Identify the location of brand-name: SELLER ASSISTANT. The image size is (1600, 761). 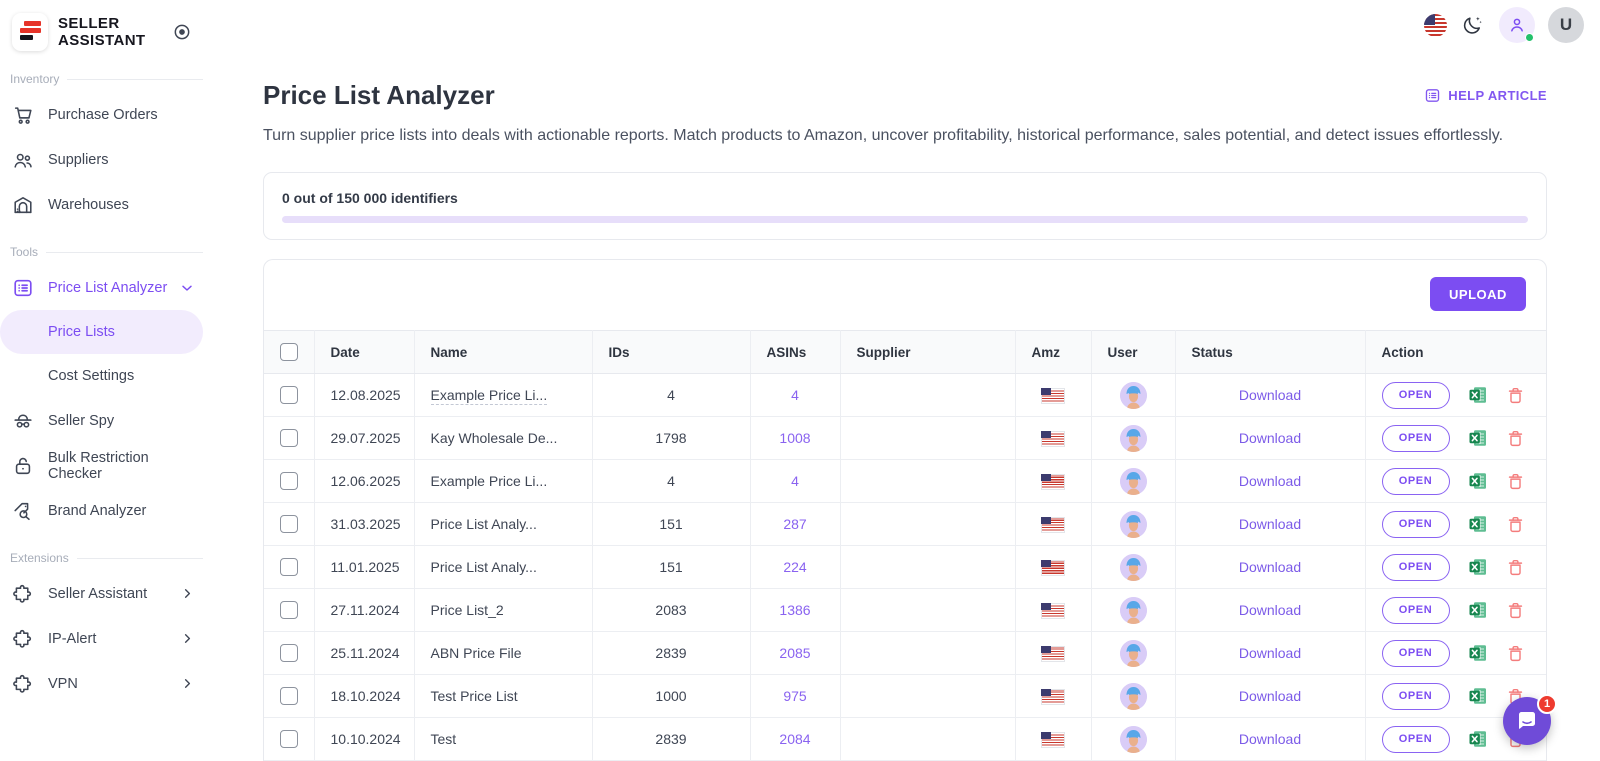
(102, 32).